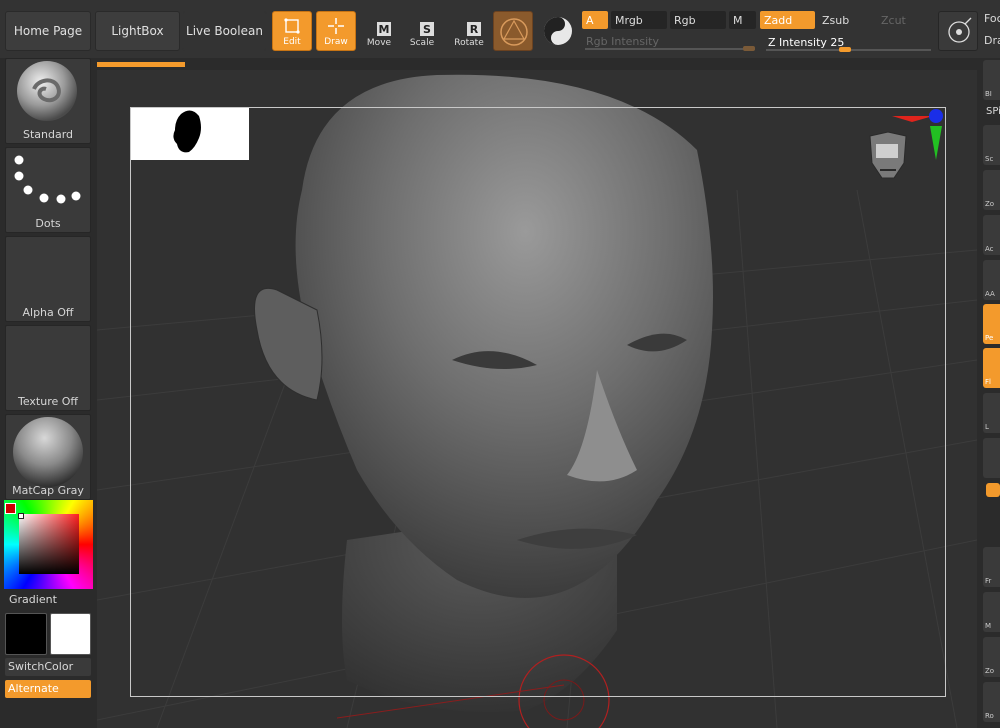 This screenshot has width=1000, height=728. I want to click on right-button-bi: BI, so click(991, 80).